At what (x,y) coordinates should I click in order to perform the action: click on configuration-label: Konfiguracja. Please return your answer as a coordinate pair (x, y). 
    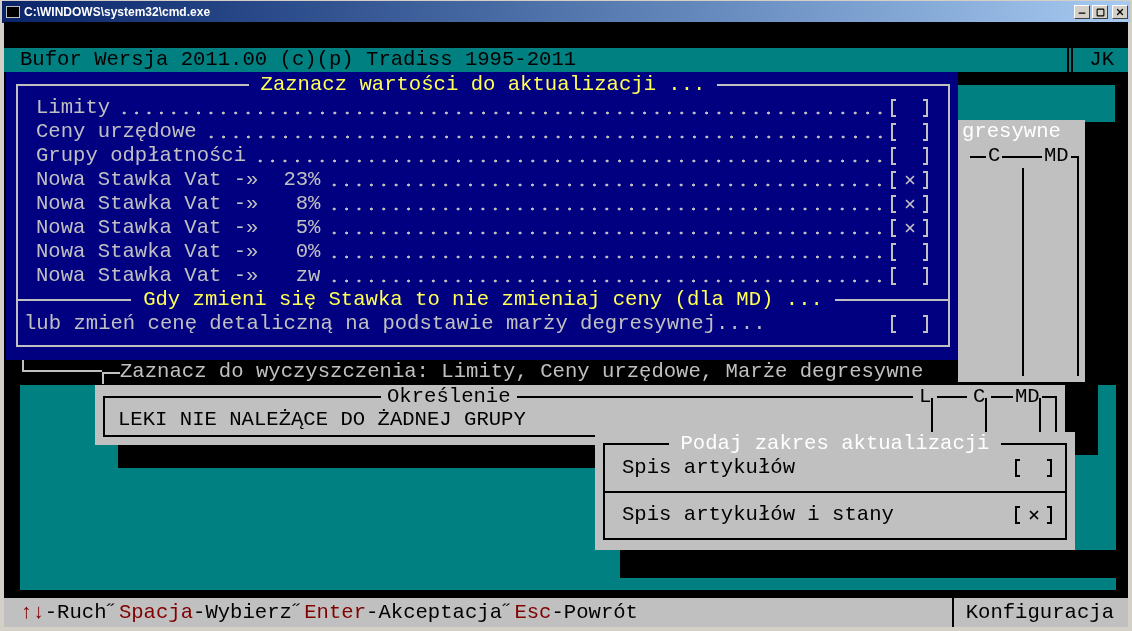
    Looking at the image, I should click on (1039, 612).